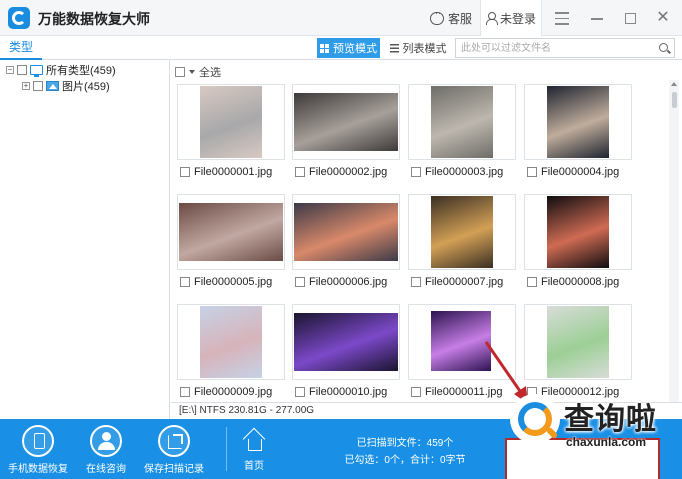 This screenshot has height=479, width=682. I want to click on user-icon, so click(491, 18).